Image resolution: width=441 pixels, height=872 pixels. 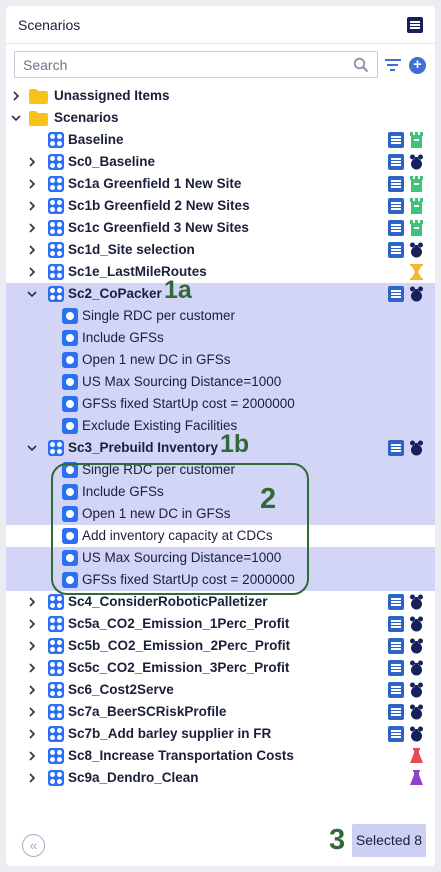 I want to click on scenario-item-row: Add inventory capacity at CDCs, so click(x=220, y=536).